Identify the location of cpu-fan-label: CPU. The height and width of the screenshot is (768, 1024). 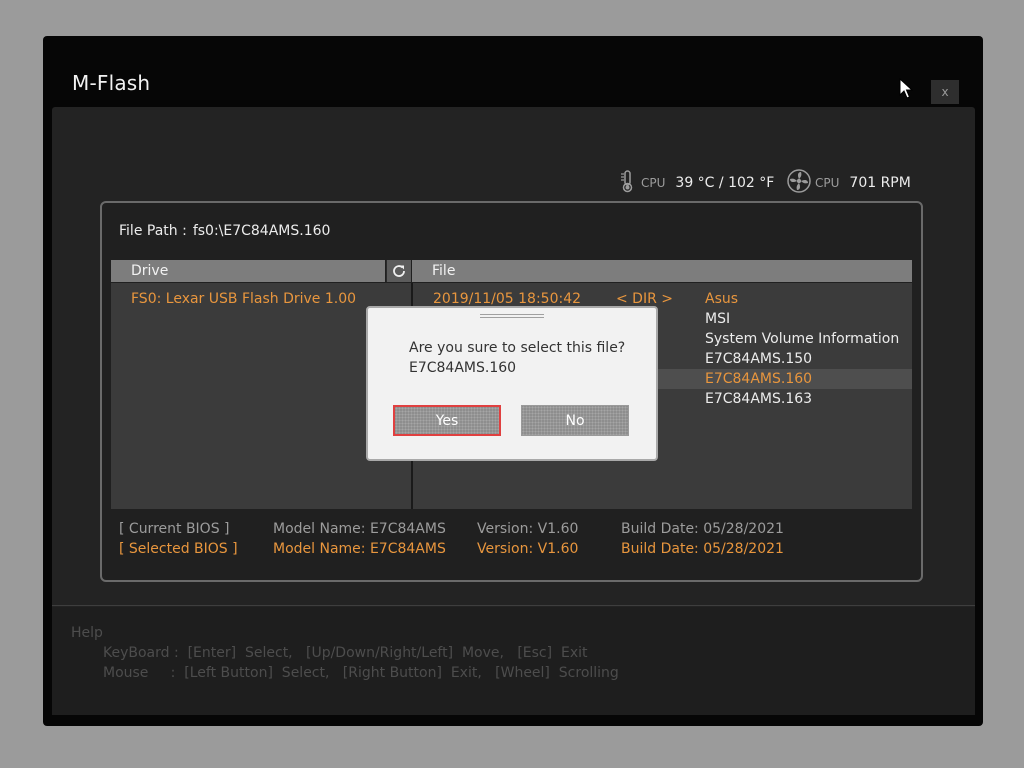
(827, 183).